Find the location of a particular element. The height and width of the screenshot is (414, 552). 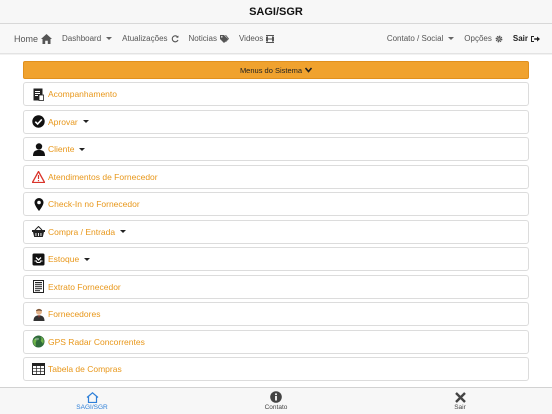

menu-item-check-in-fornecedor: Check-In no Fornecedor is located at coordinates (276, 204).